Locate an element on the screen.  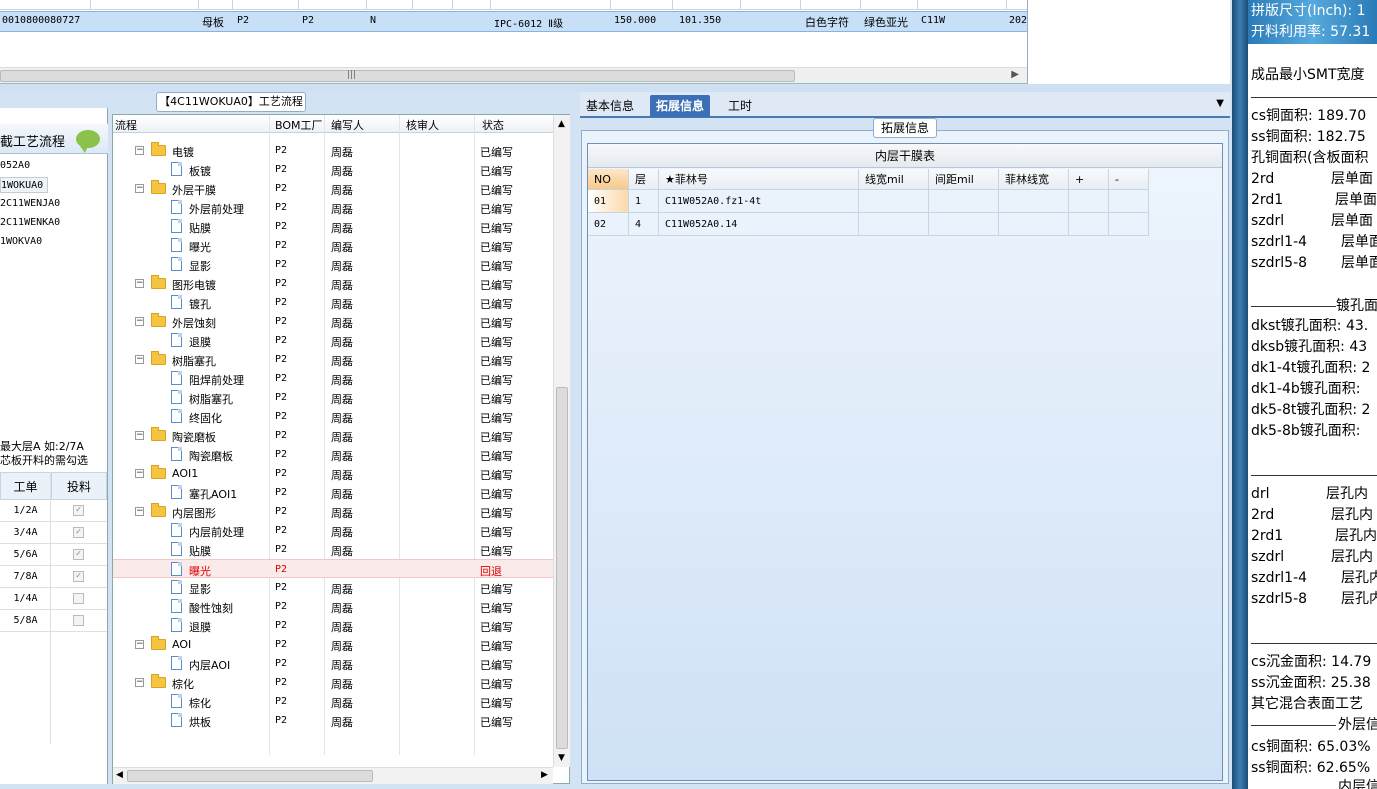
col-header-feed: 投料 is located at coordinates (79, 486).